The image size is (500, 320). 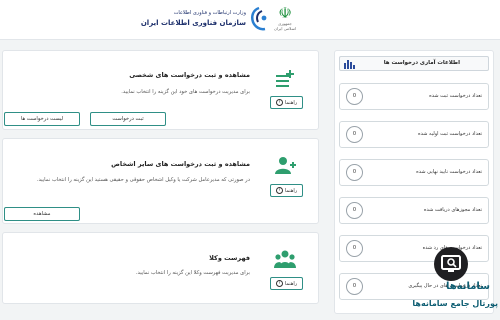 I want to click on stat-row: تعداد درخواست ثبت شده 0, so click(x=414, y=96).